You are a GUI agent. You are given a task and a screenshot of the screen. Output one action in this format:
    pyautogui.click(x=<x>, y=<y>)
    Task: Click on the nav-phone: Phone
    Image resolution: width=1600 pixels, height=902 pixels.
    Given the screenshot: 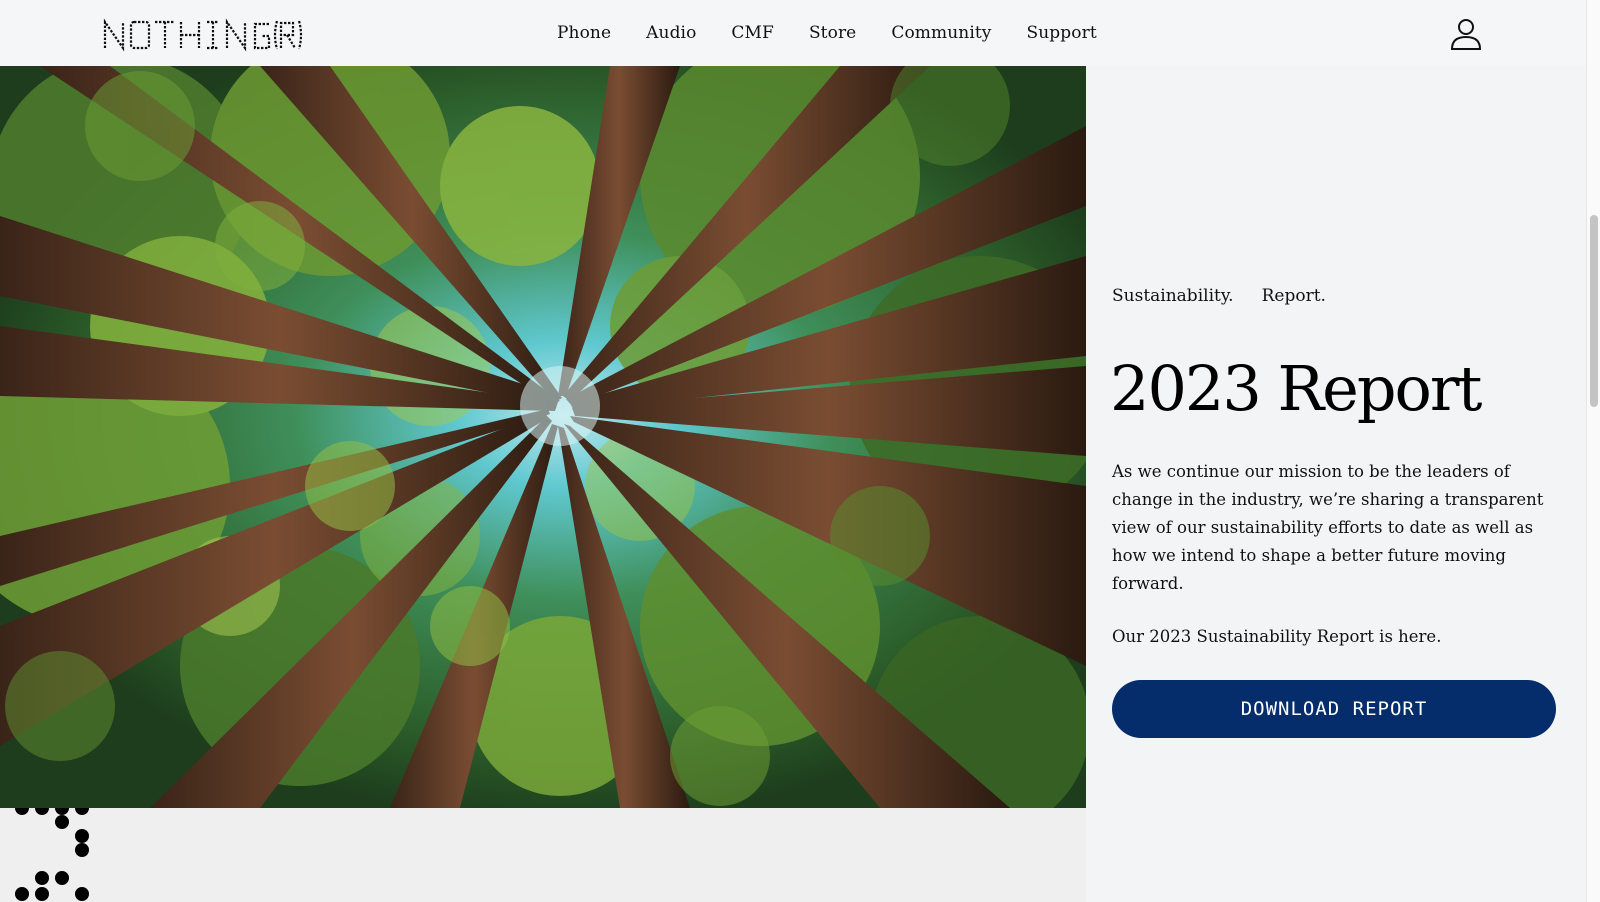 What is the action you would take?
    pyautogui.click(x=584, y=33)
    